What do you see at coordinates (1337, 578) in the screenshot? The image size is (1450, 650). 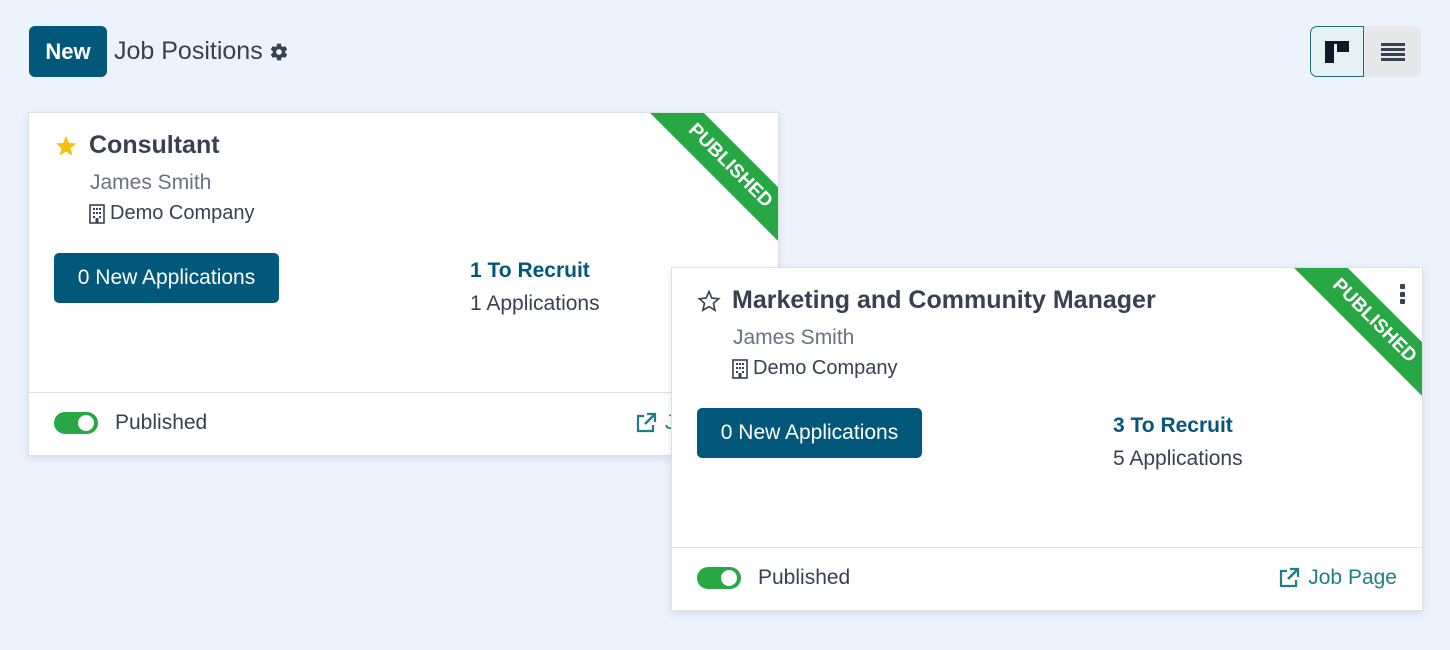 I see `job-page-link: Job Page` at bounding box center [1337, 578].